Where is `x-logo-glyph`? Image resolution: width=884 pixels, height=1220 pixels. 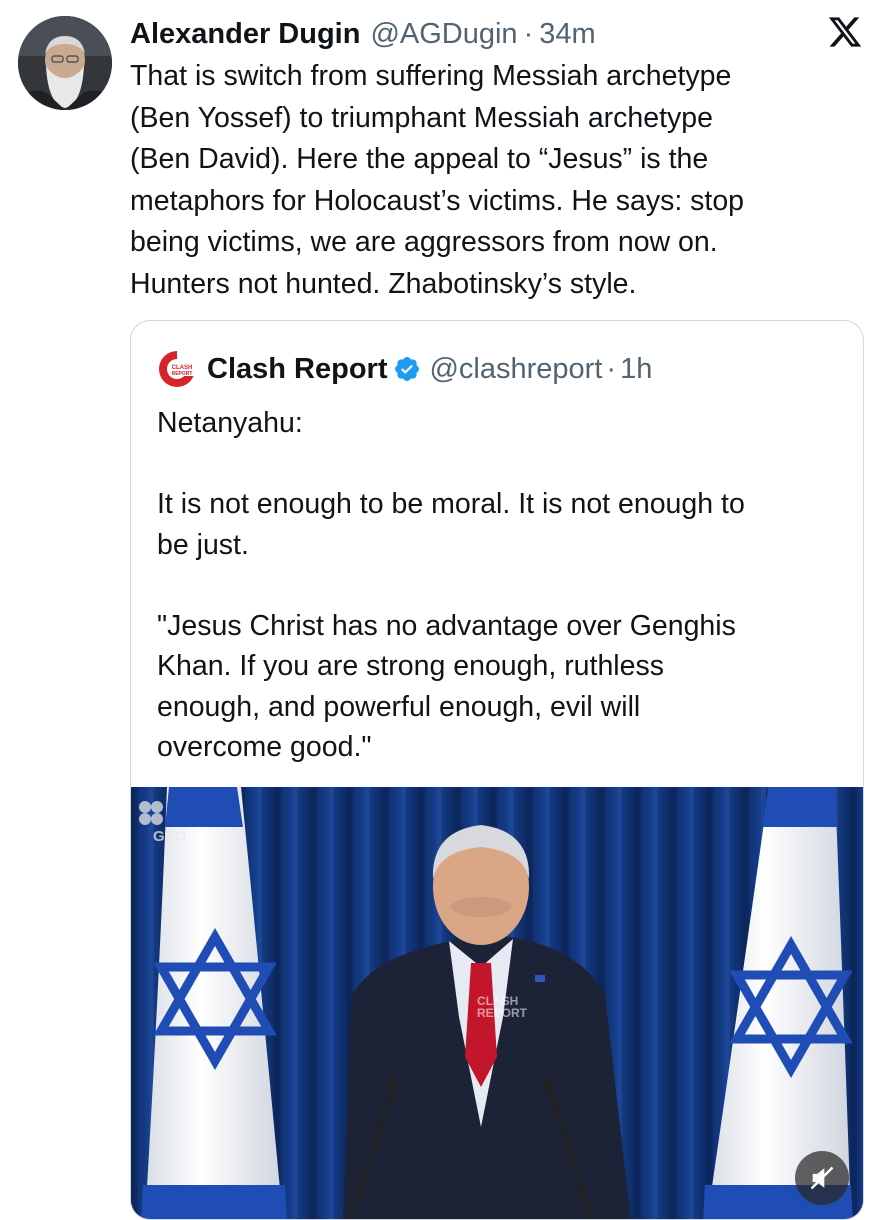
x-logo-glyph is located at coordinates (845, 32).